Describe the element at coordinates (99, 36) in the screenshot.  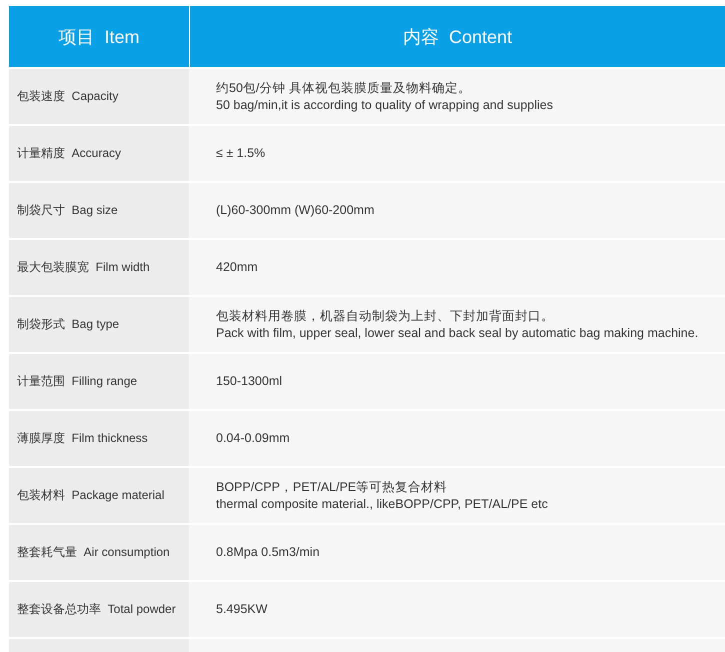
I see `column-header: 项目 Item` at that location.